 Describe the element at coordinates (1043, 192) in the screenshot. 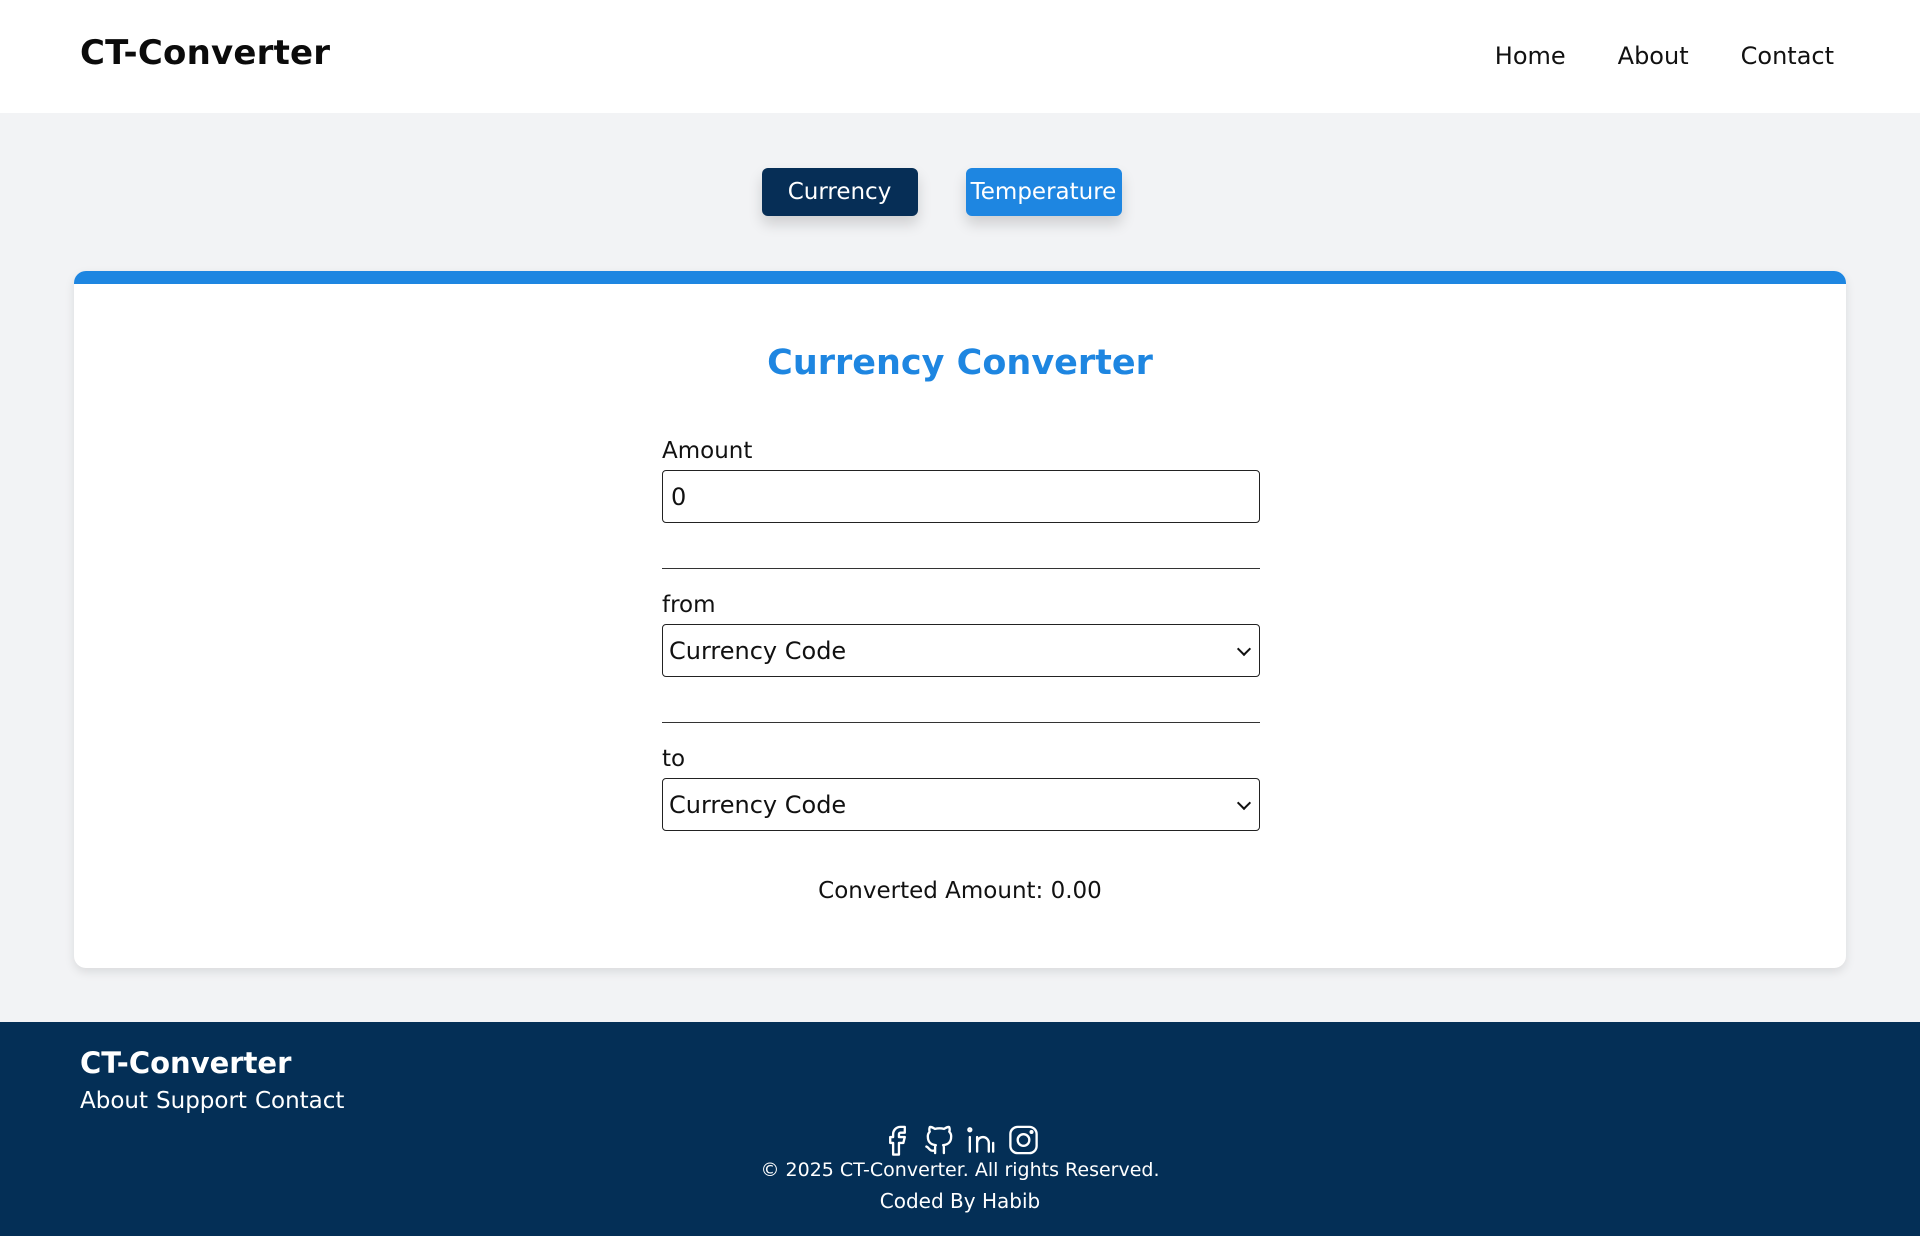

I see `temperature-tab-button: Temperature` at that location.